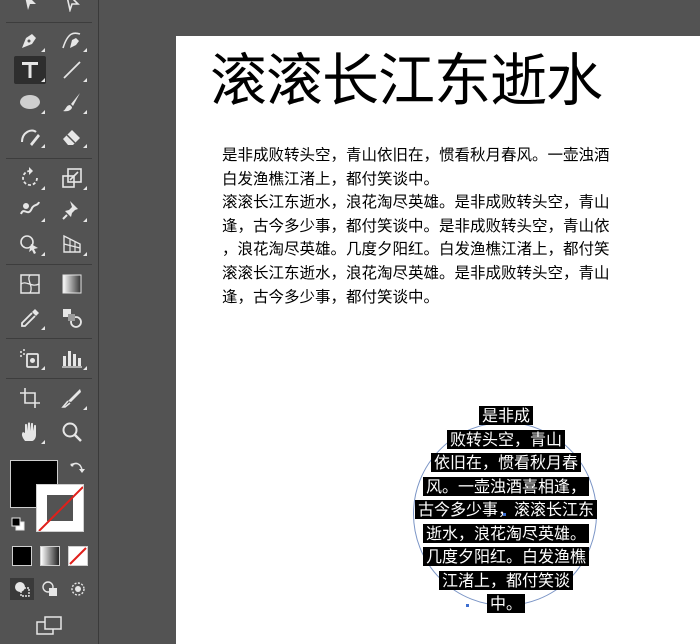 The image size is (700, 644). I want to click on curvature-tool, so click(72, 40).